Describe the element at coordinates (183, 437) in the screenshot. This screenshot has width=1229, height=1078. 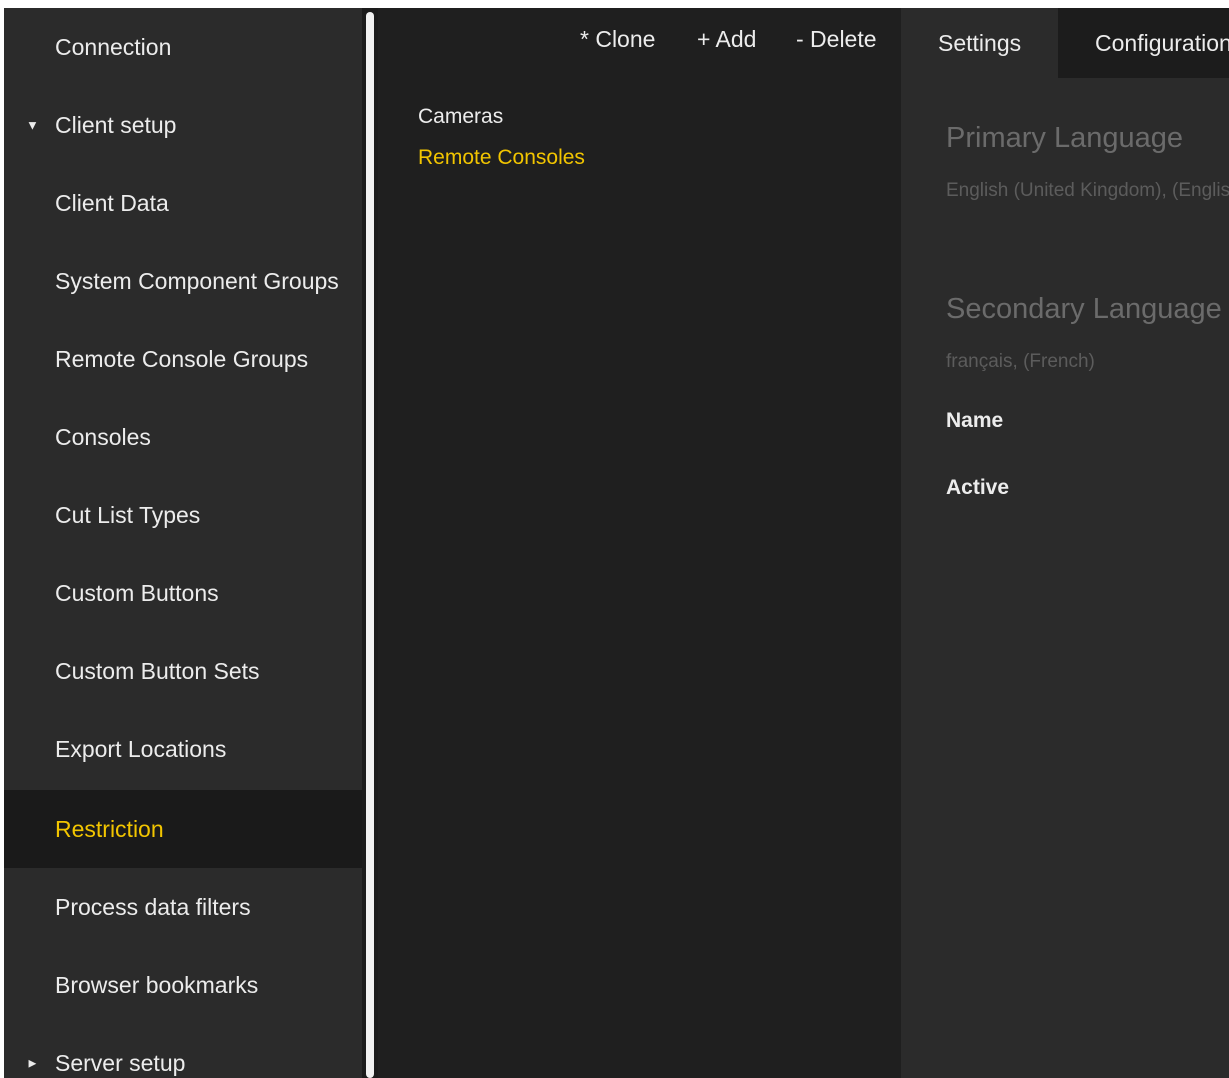
I see `sidebar-item-consoles: Consoles` at that location.